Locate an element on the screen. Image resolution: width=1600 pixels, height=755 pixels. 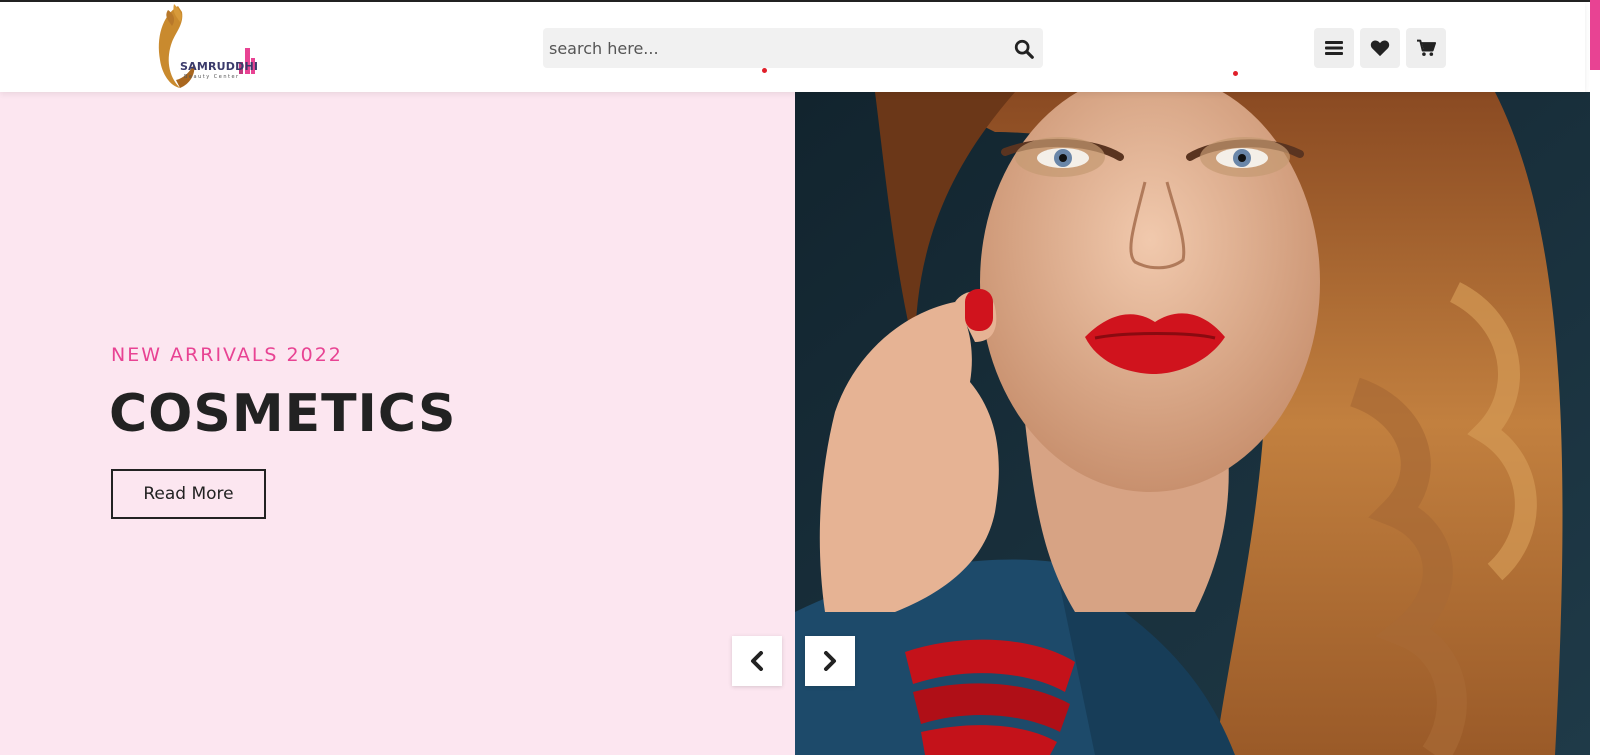
menu-icon is located at coordinates (1334, 48).